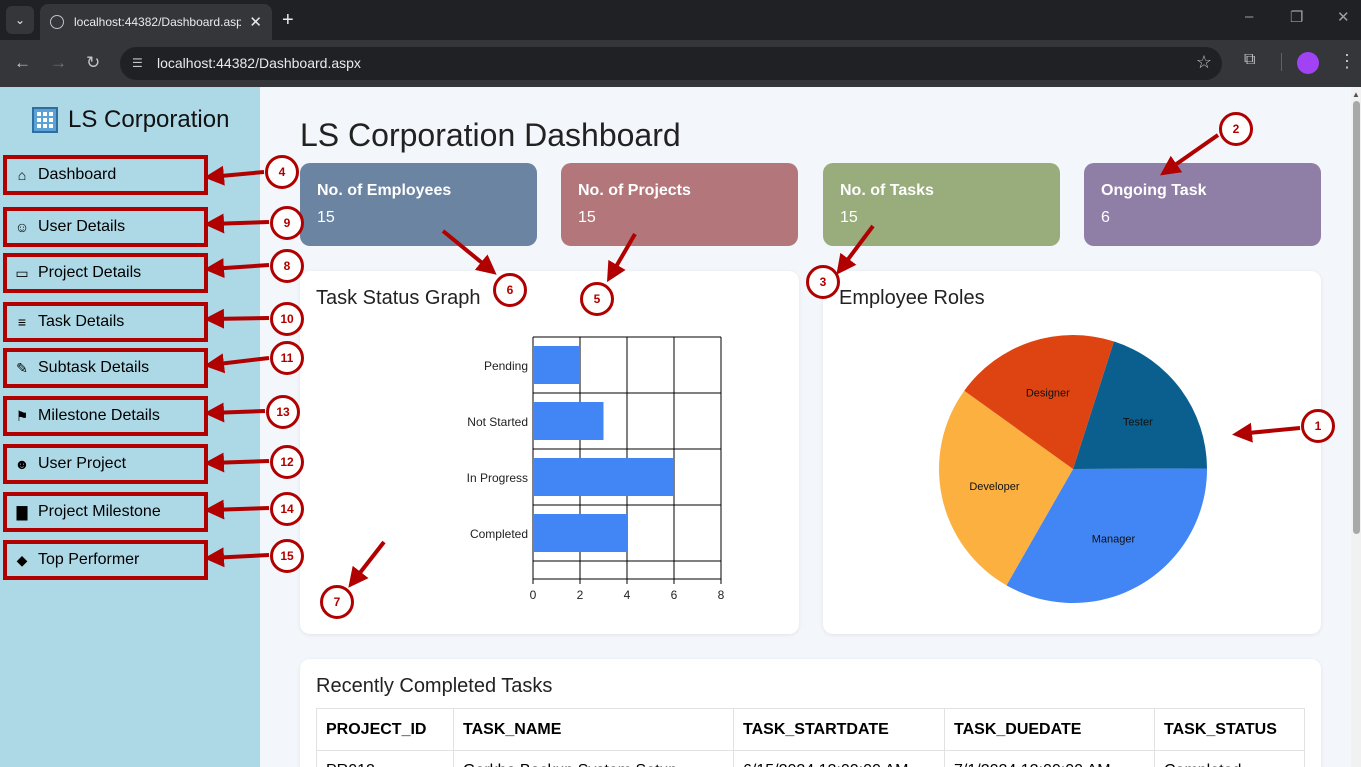 The width and height of the screenshot is (1361, 767). Describe the element at coordinates (1138, 422) in the screenshot. I see `pie-slice-label: Tester` at that location.